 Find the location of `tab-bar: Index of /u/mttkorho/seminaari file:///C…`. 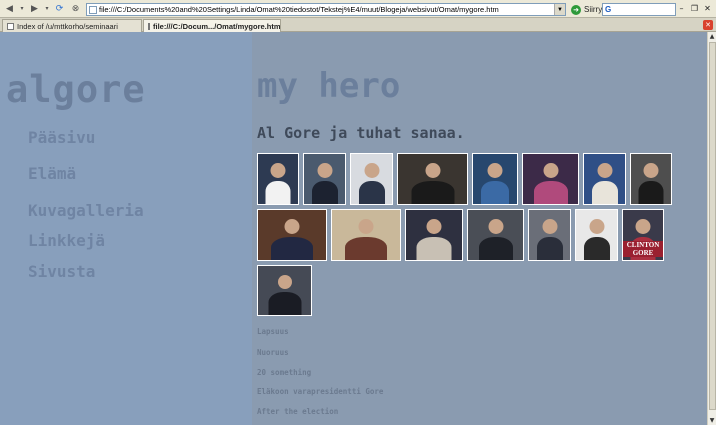

tab-bar: Index of /u/mttkorho/seminaari file:///C… is located at coordinates (358, 25).